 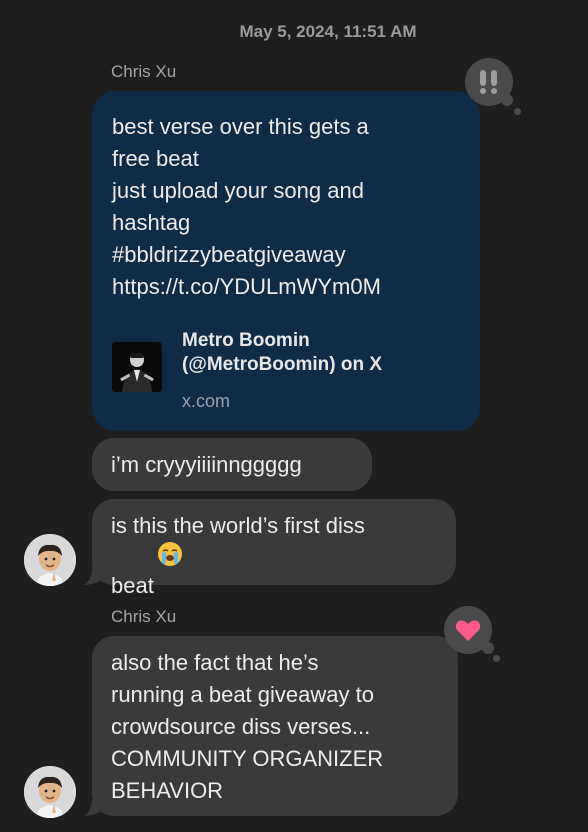 What do you see at coordinates (328, 31) in the screenshot?
I see `conversation-timestamp: May 5, 2024, 11:51 AM` at bounding box center [328, 31].